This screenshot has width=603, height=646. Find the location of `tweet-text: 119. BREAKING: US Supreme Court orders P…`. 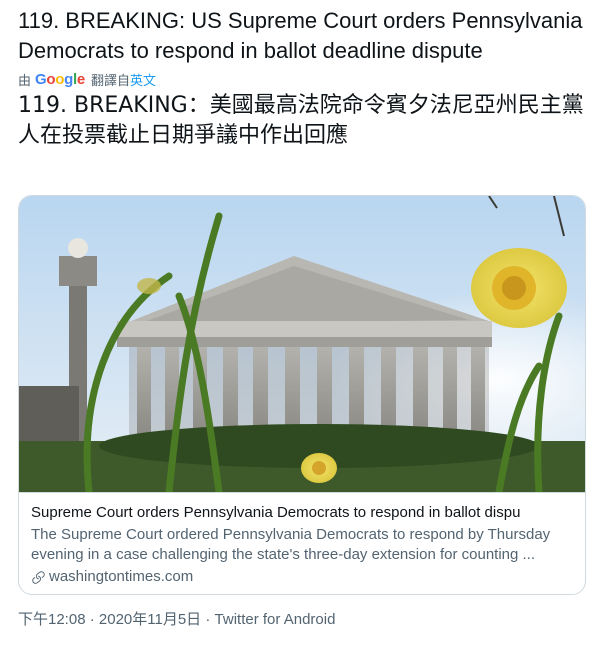

tweet-text: 119. BREAKING: US Supreme Court orders P… is located at coordinates (300, 35).